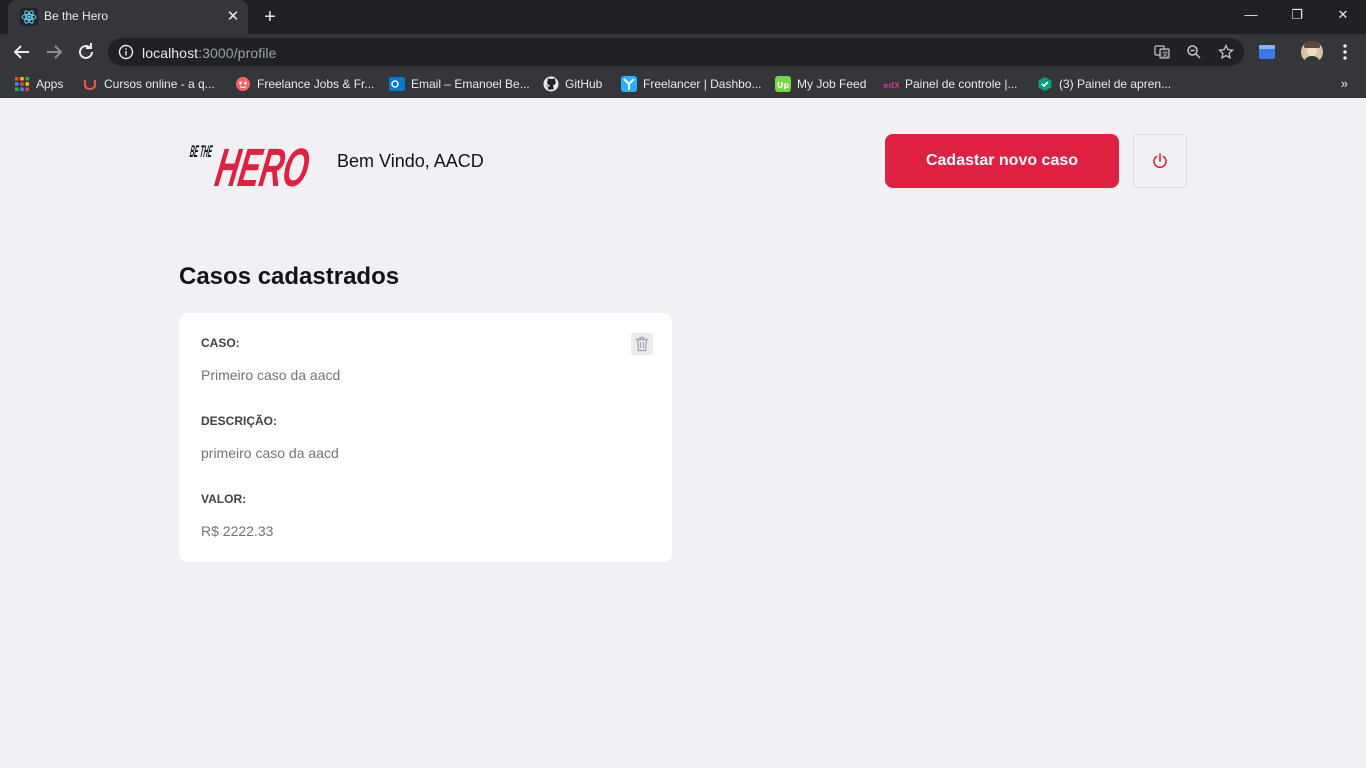 This screenshot has height=768, width=1366. I want to click on be-the-hero-logo: BE THE HERO, so click(251, 165).